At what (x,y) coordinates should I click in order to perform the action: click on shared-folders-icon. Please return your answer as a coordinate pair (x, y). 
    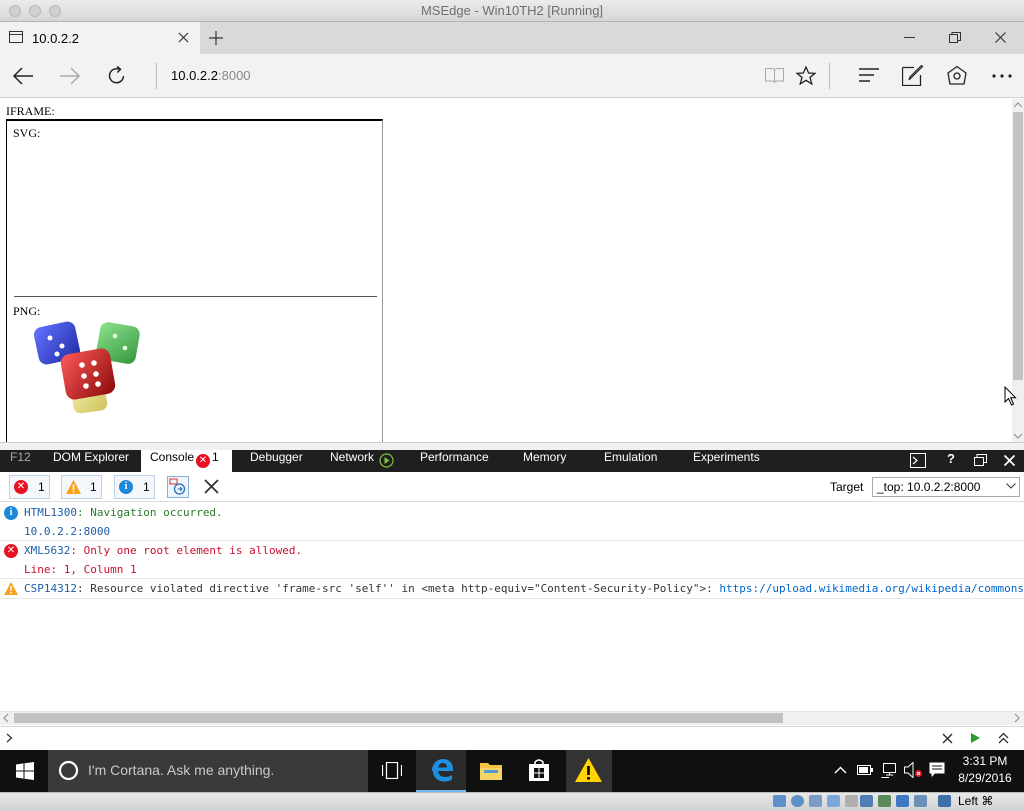
    Looking at the image, I should click on (851, 801).